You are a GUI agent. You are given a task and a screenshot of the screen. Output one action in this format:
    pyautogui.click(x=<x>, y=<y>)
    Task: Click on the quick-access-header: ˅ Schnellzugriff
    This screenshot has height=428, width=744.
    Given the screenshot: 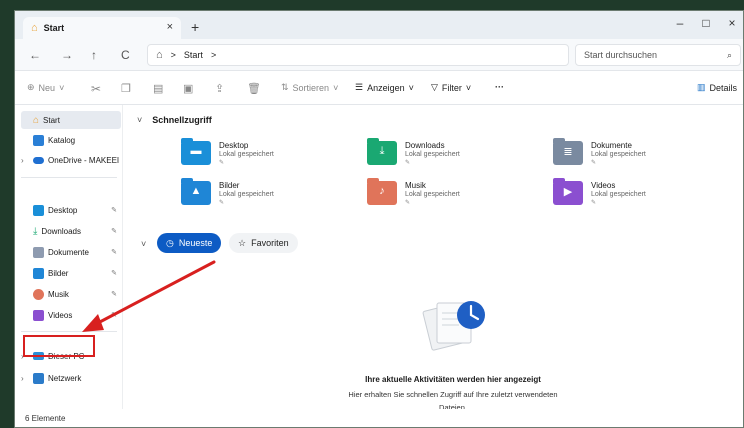 What is the action you would take?
    pyautogui.click(x=174, y=120)
    